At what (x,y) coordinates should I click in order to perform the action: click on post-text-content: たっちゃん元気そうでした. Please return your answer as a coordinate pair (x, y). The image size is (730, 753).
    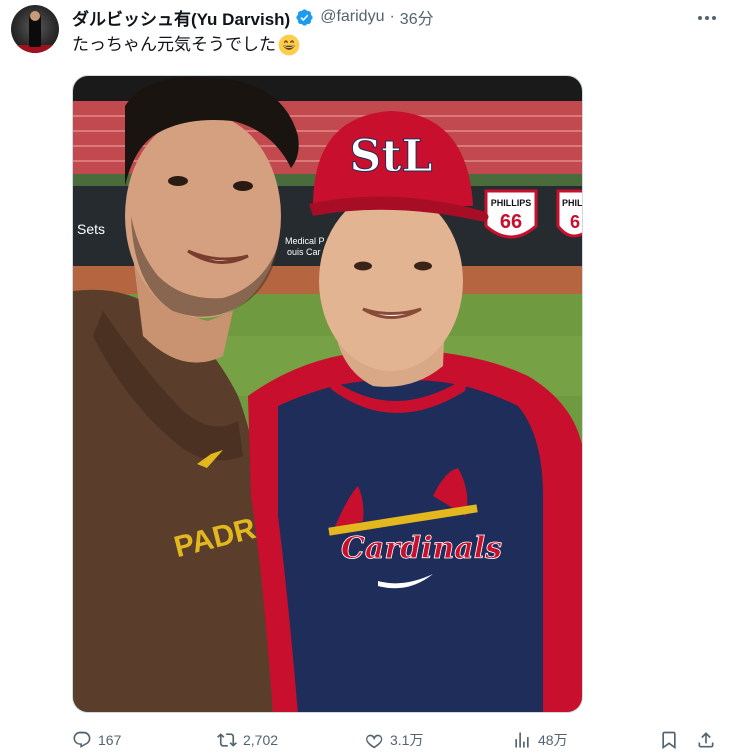
    Looking at the image, I should click on (174, 44).